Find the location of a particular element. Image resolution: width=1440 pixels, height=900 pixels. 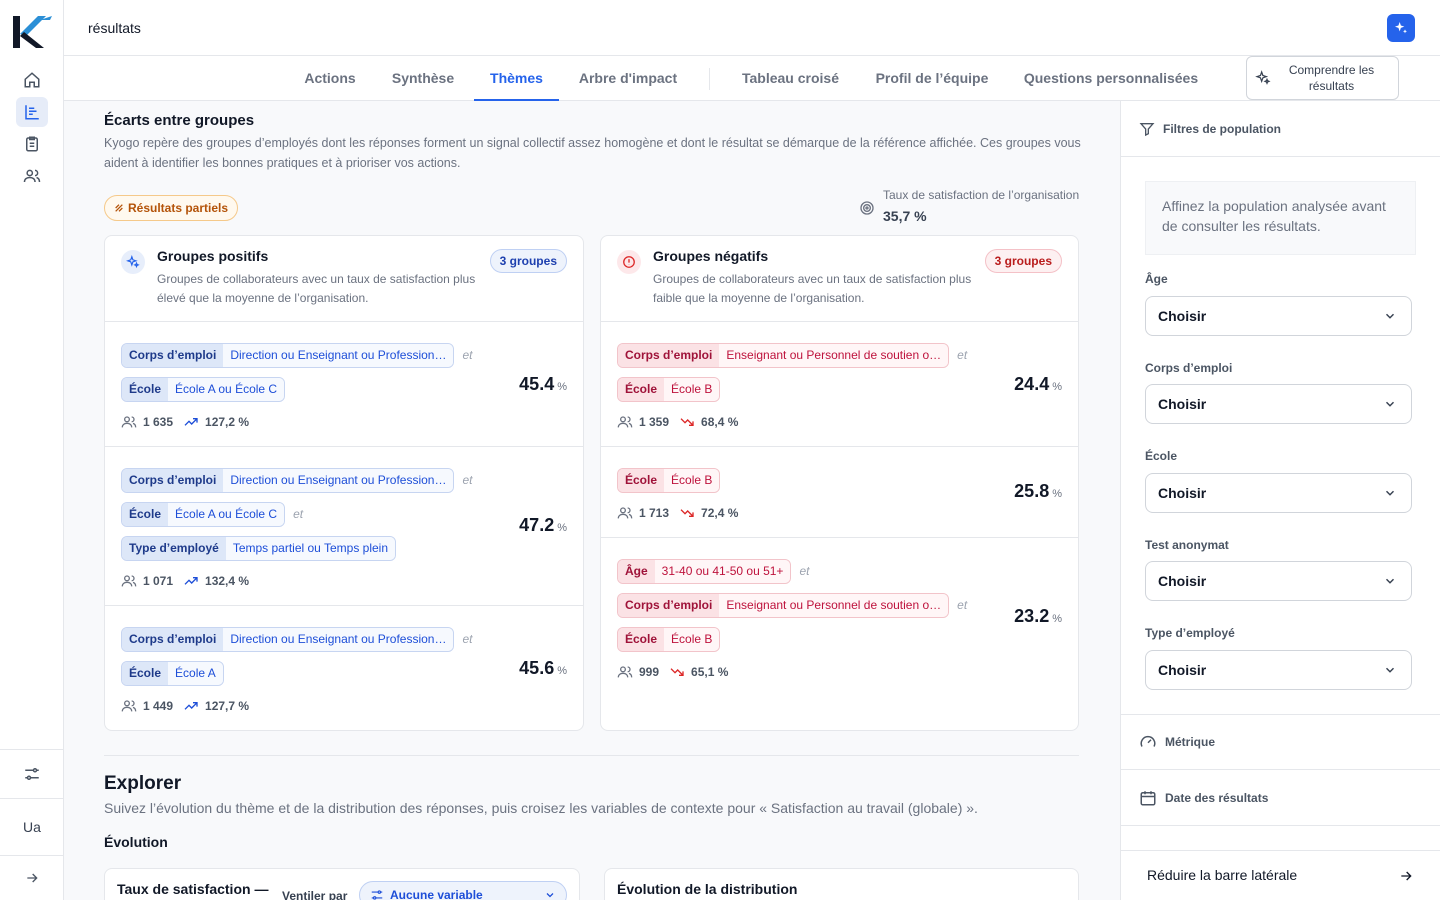

tag-value: 31-40 ou 41-50 ou 51+ is located at coordinates (722, 571).